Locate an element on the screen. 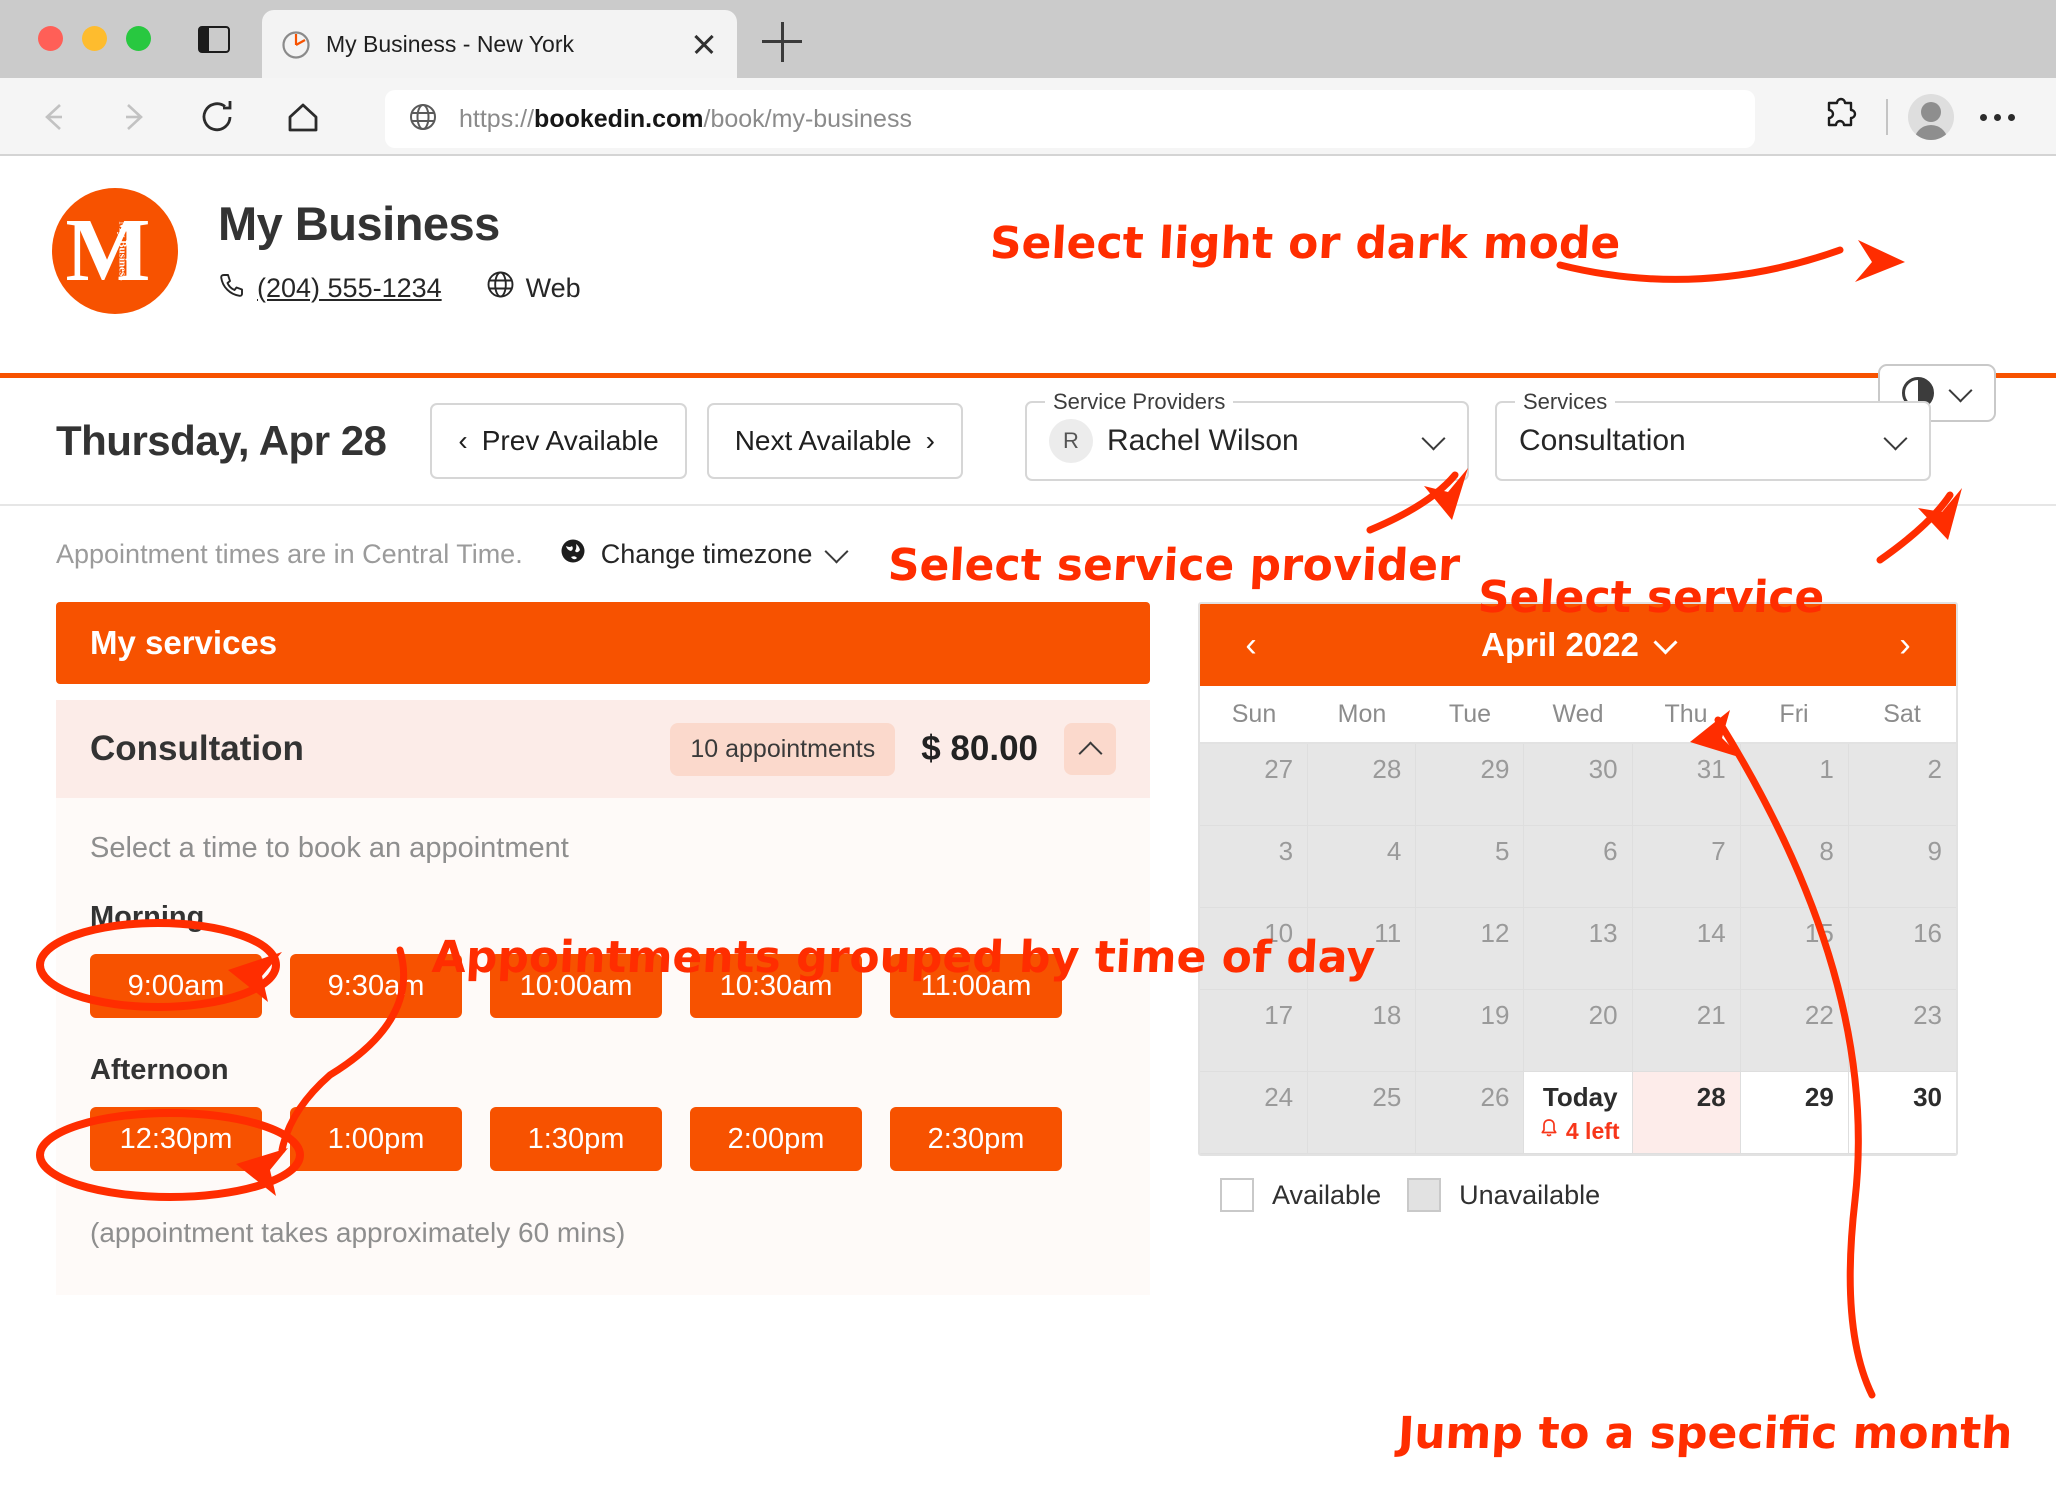 This screenshot has height=1490, width=2056. service-select: Services Consultation is located at coordinates (1712, 435).